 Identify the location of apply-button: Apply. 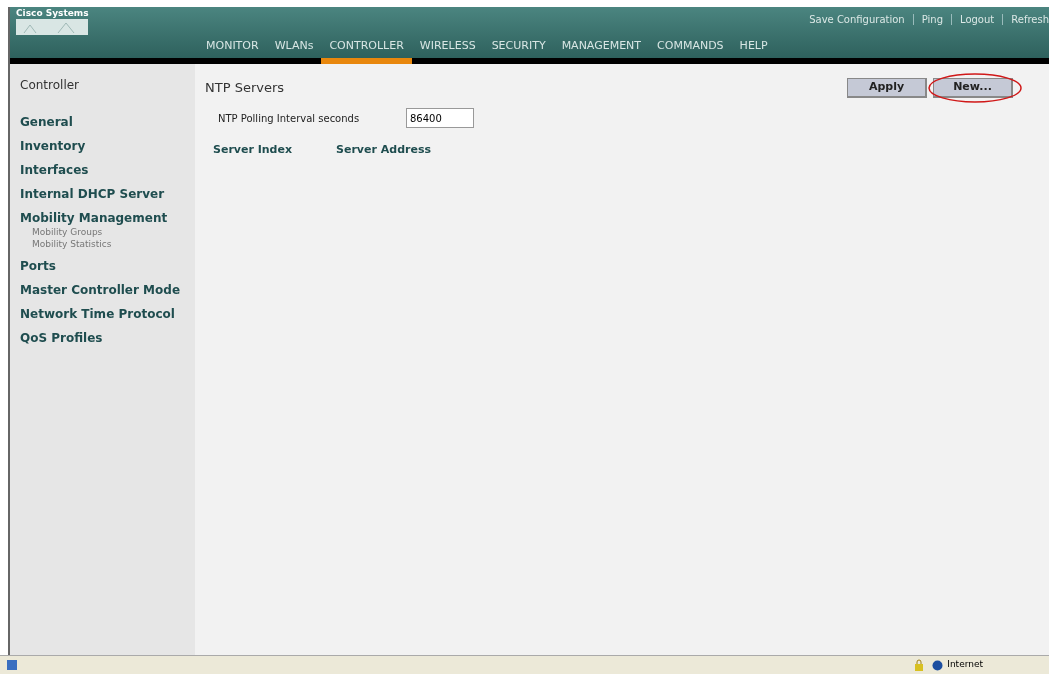
(887, 88).